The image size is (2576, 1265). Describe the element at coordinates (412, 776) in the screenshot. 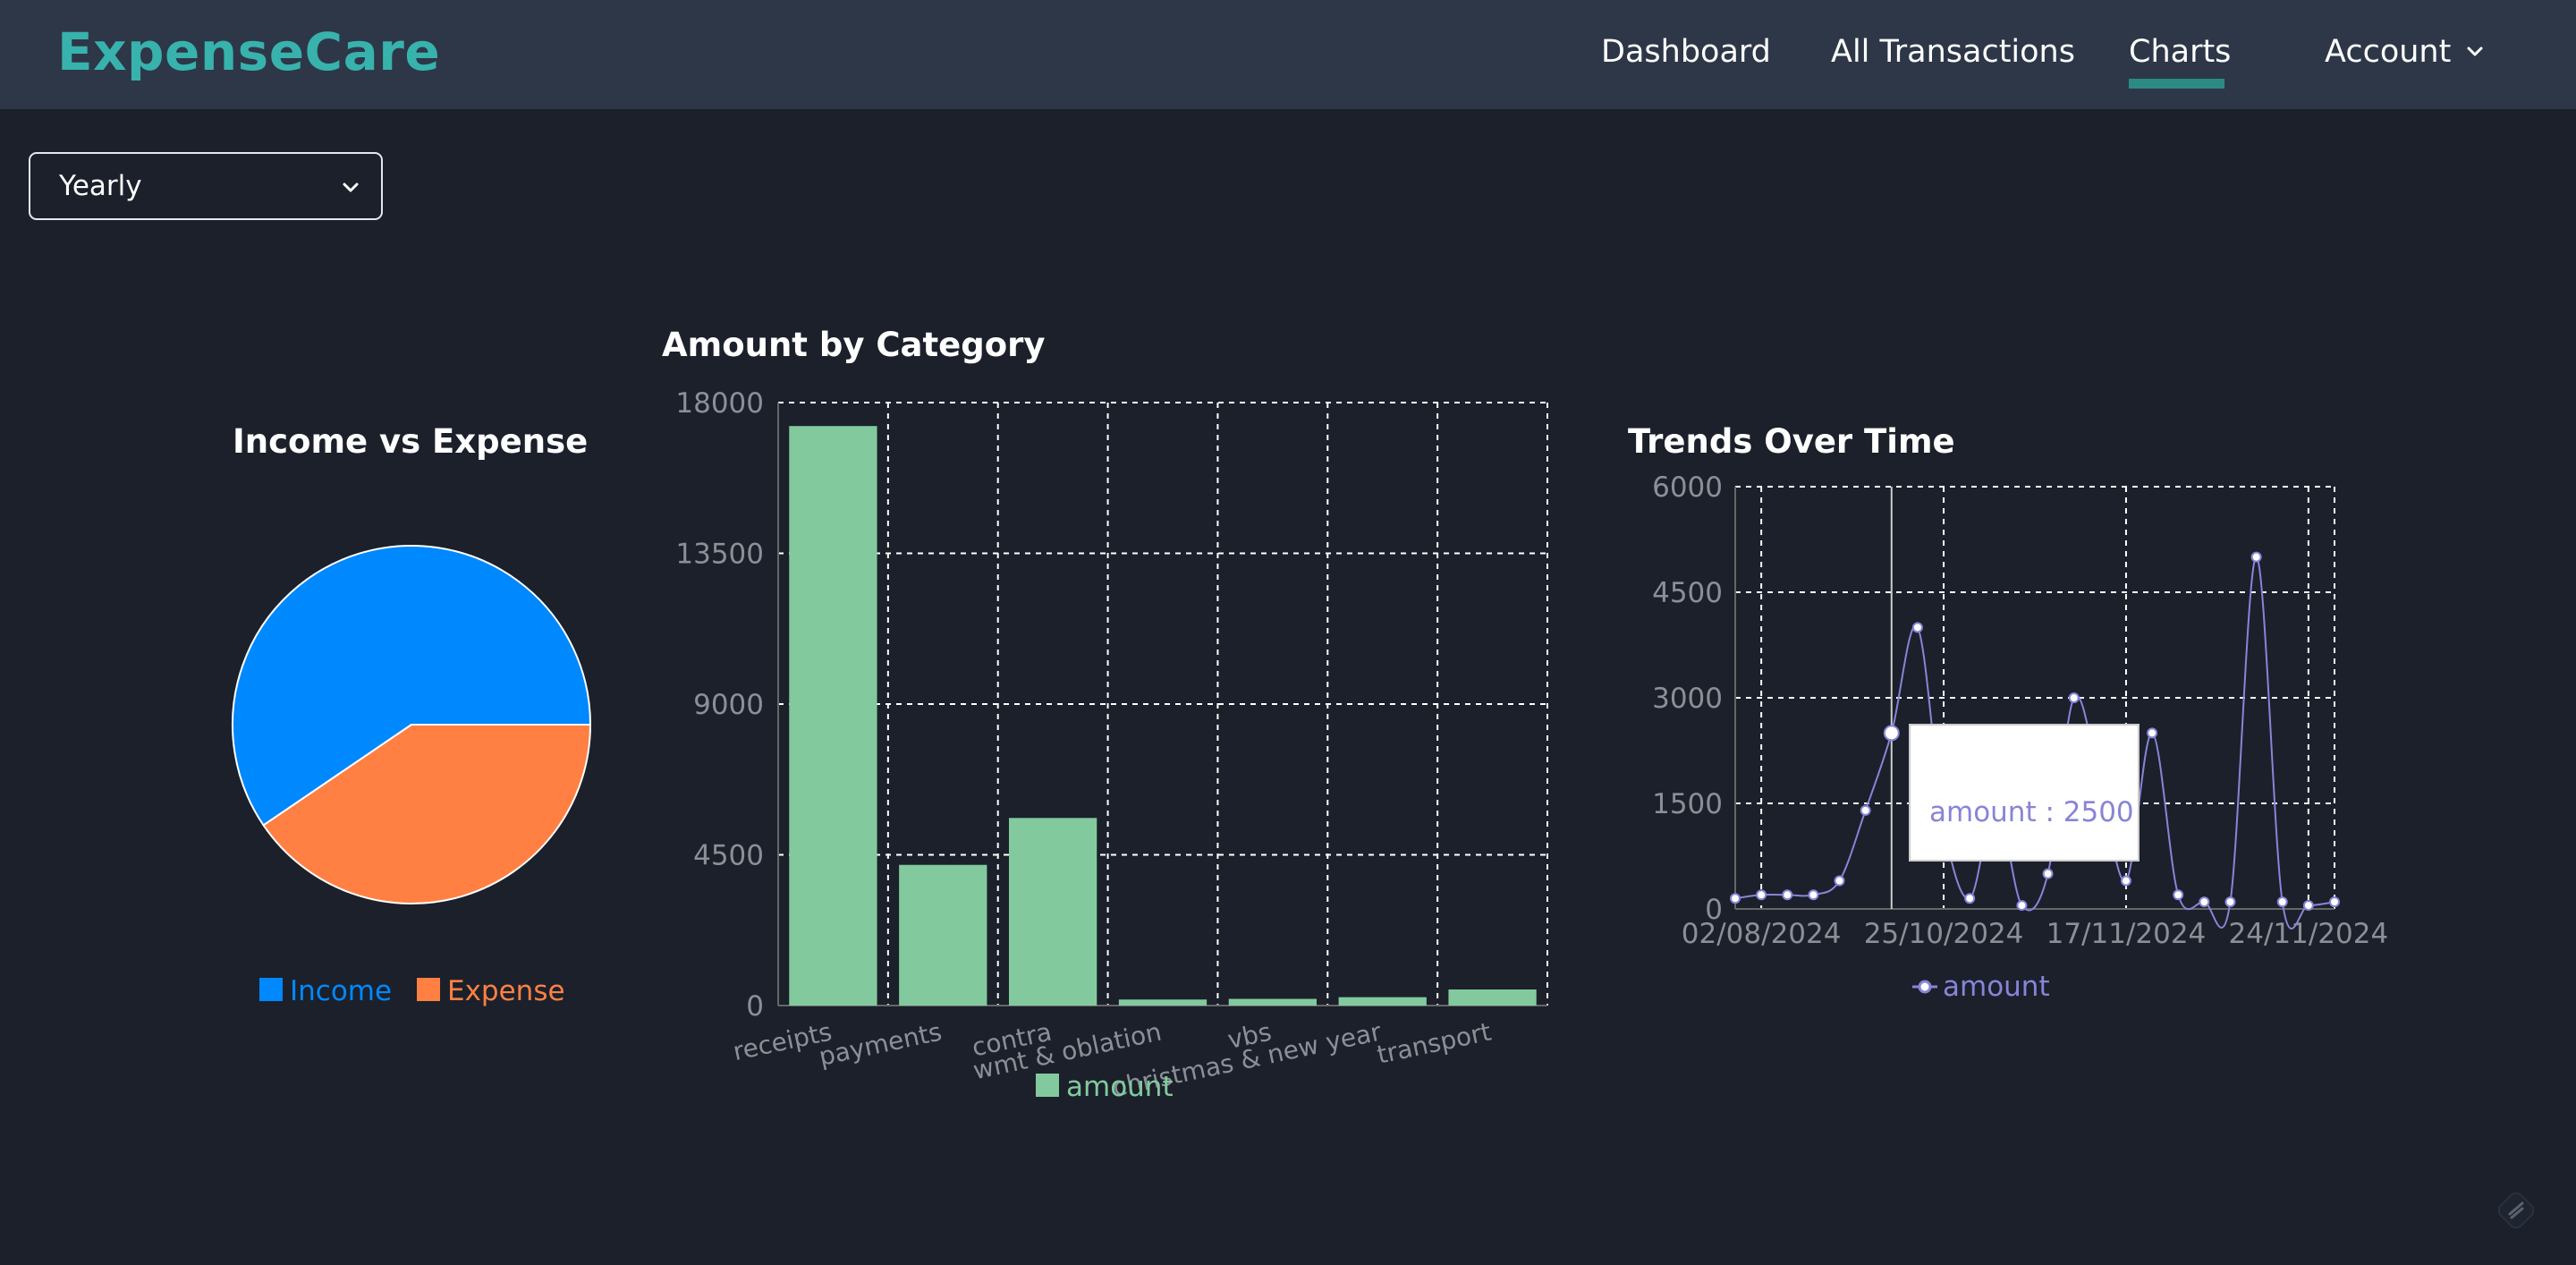

I see `income-expense-pie-chart: Income Expense` at that location.